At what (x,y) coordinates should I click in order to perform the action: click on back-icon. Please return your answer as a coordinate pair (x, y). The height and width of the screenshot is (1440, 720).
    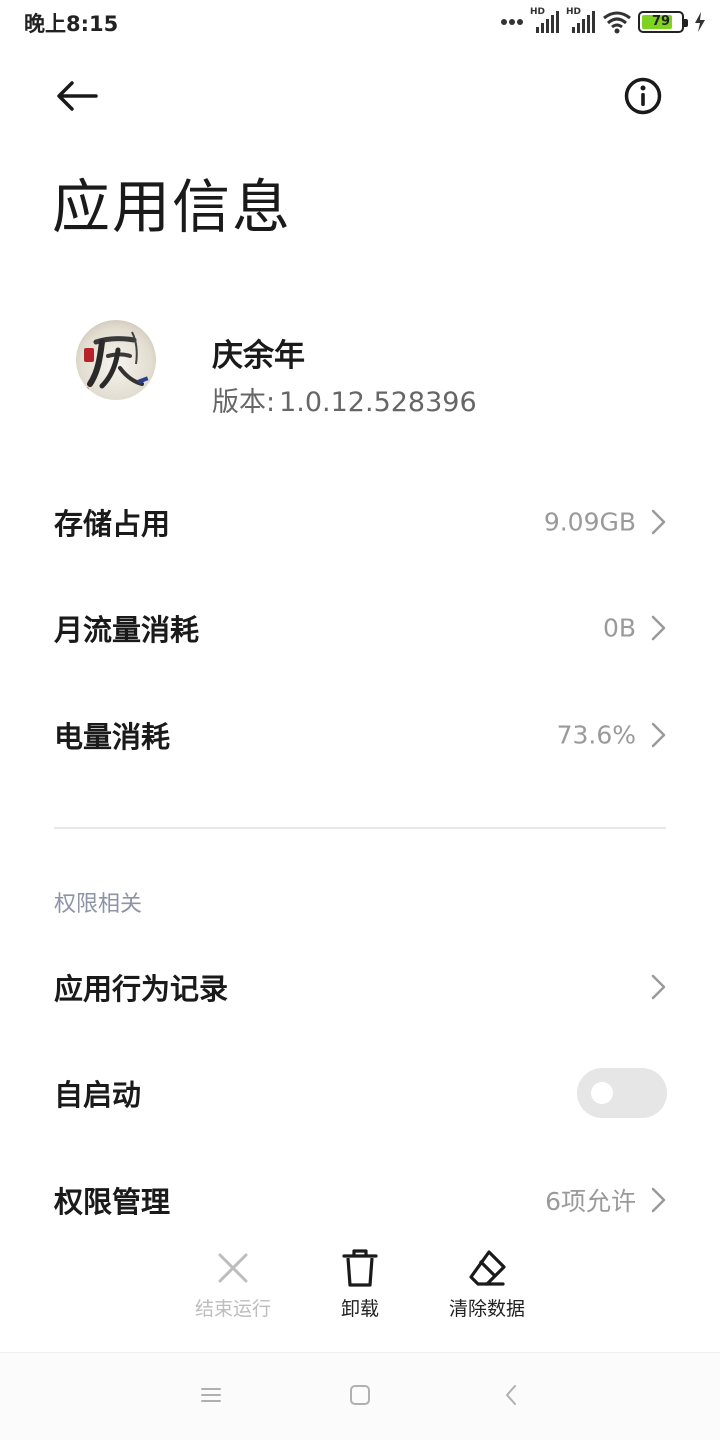
    Looking at the image, I should click on (511, 1397).